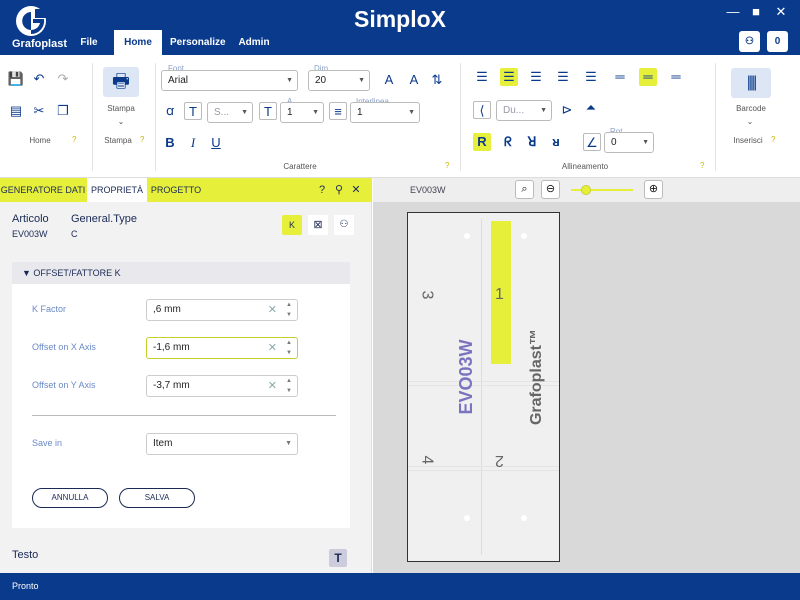 Image resolution: width=800 pixels, height=600 pixels. Describe the element at coordinates (43, 190) in the screenshot. I see `tab-generatore-dati: GENERATORE DATI` at that location.